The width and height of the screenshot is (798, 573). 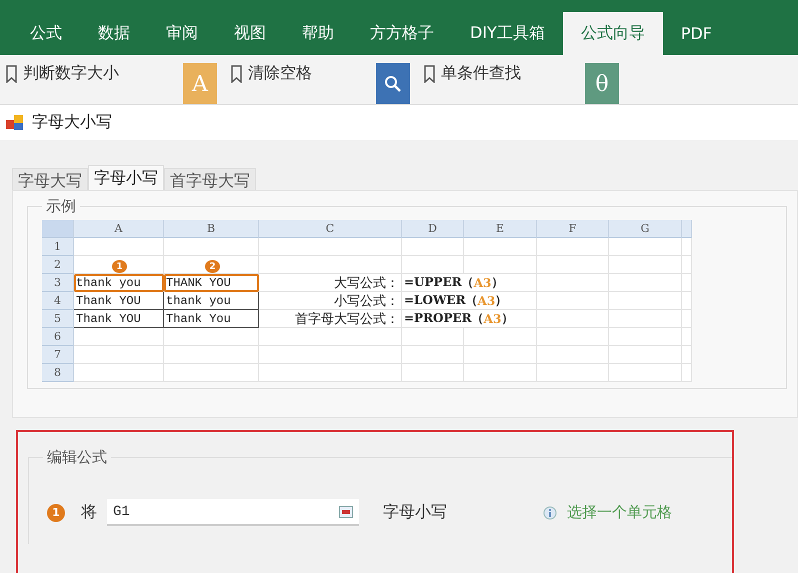 What do you see at coordinates (58, 265) in the screenshot?
I see `row-header: 2` at bounding box center [58, 265].